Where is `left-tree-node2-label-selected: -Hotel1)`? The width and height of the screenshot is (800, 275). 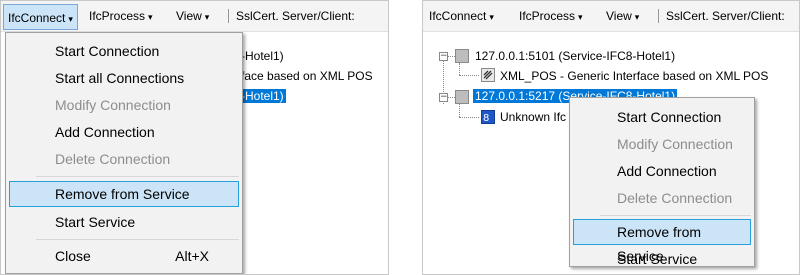 left-tree-node2-label-selected: -Hotel1) is located at coordinates (262, 96).